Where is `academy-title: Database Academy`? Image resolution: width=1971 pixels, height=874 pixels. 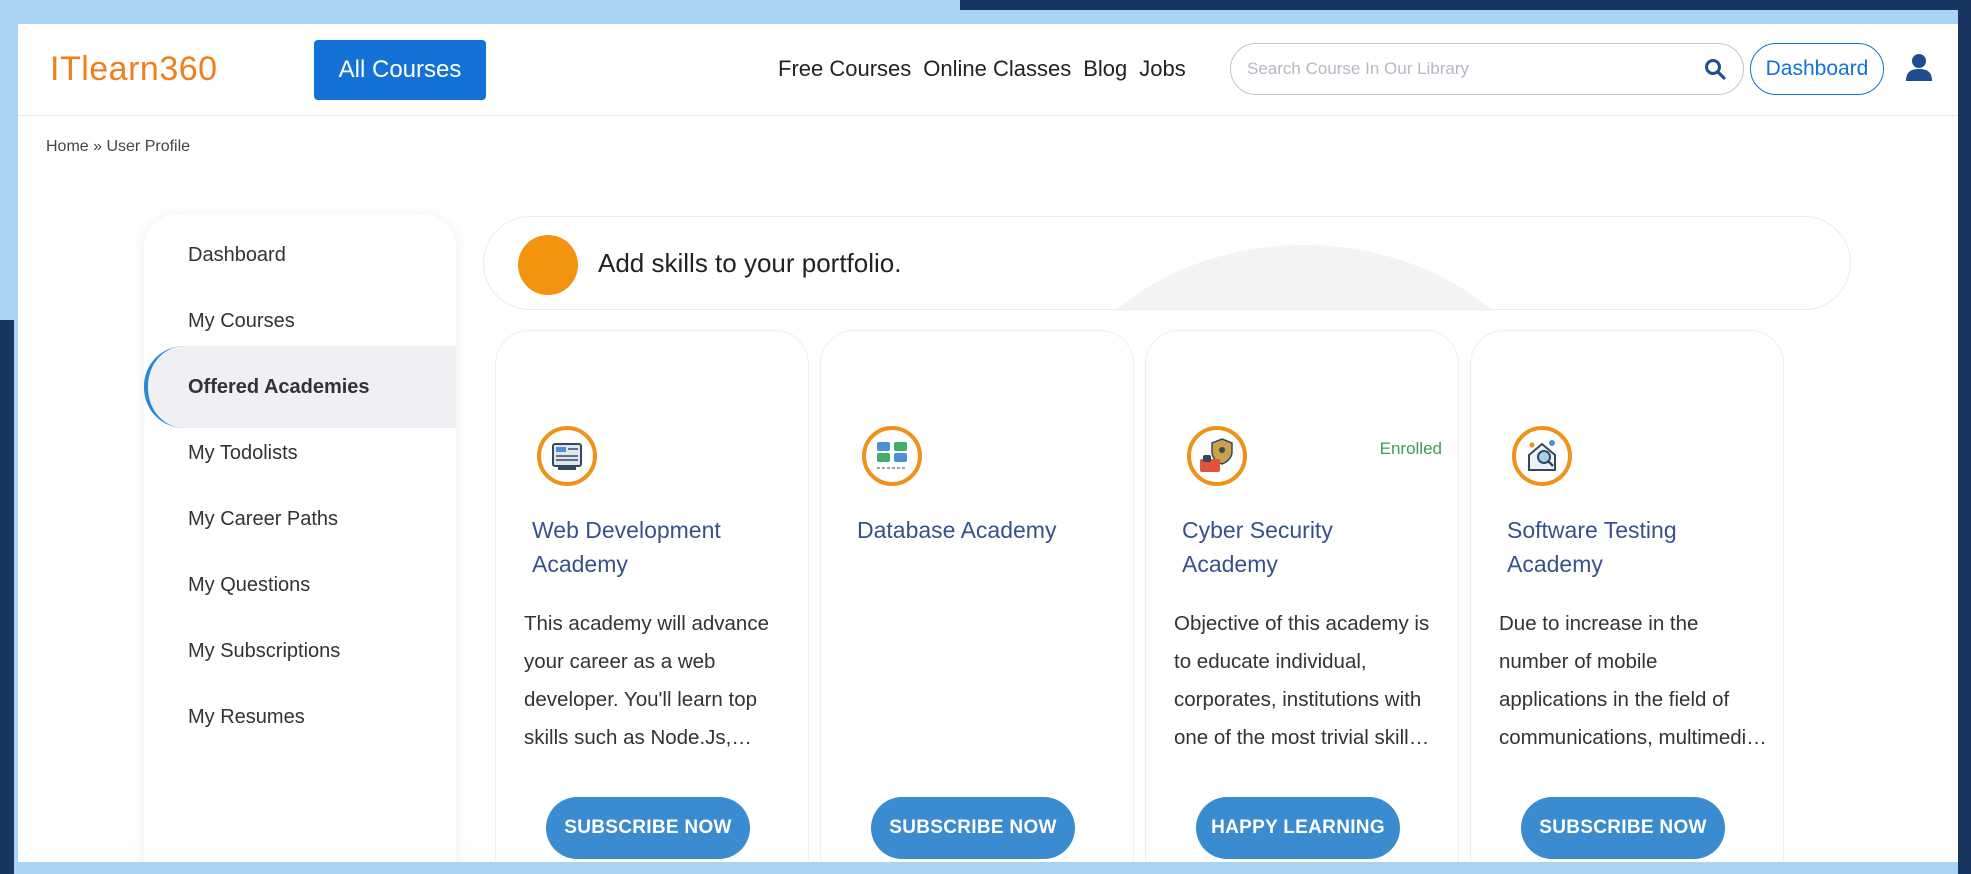
academy-title: Database Academy is located at coordinates (982, 530).